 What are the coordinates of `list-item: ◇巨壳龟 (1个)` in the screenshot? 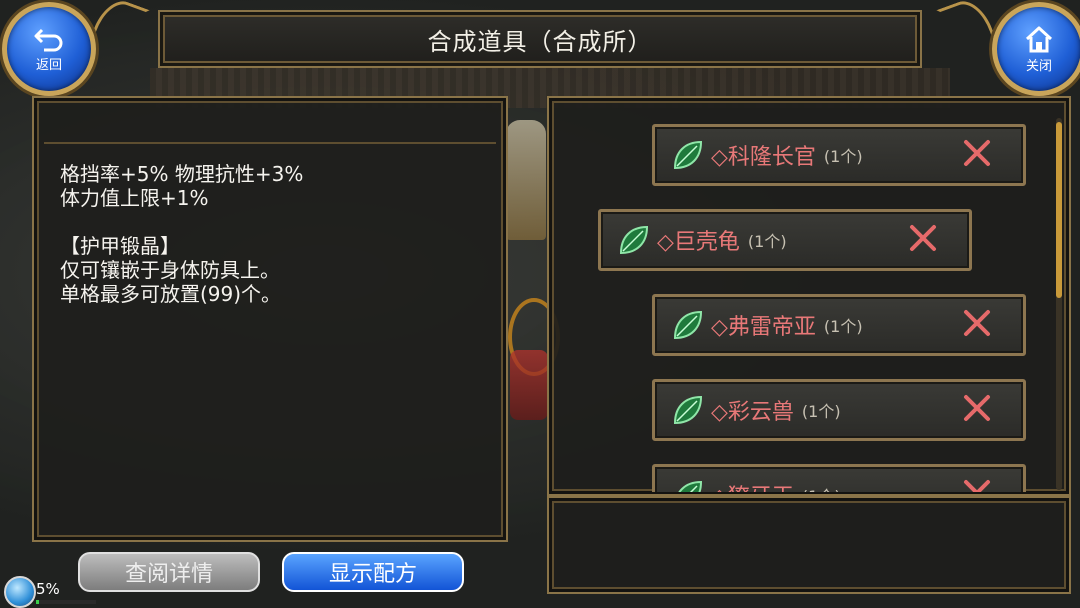 It's located at (785, 240).